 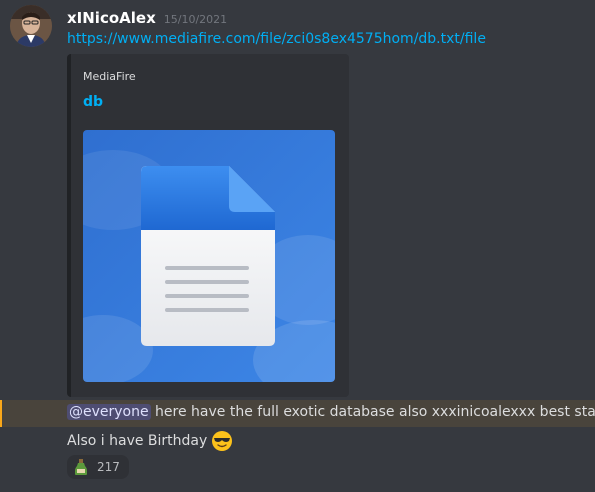 I want to click on timestamp: 15/10/2021, so click(x=195, y=19).